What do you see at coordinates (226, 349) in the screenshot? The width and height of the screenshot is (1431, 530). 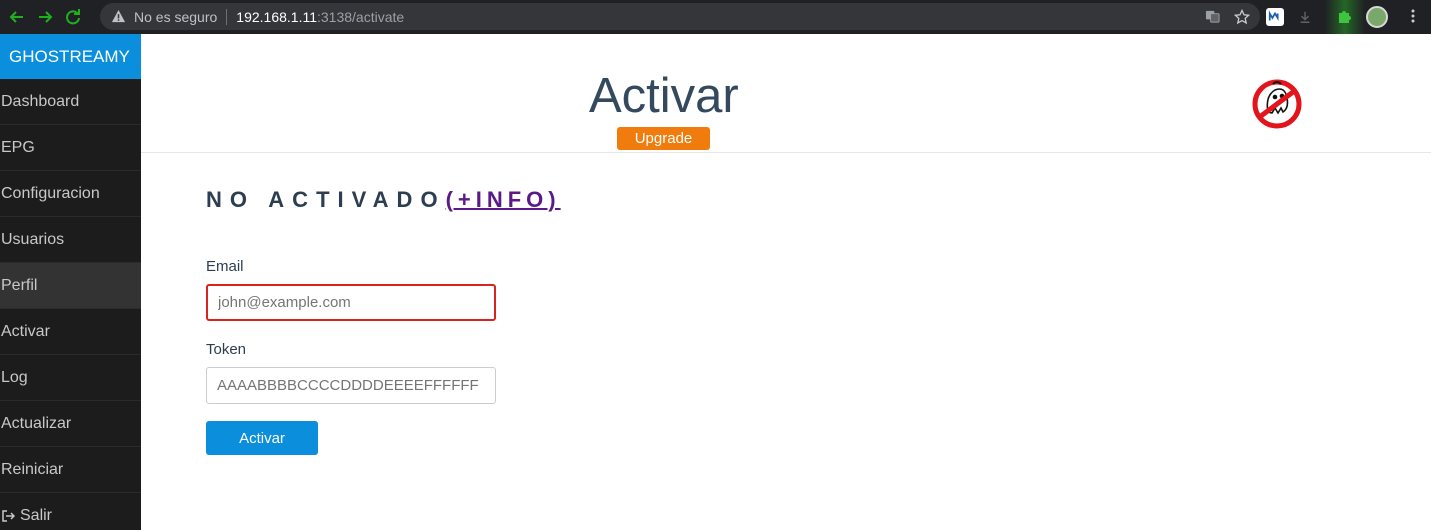 I see `token-label: Token` at bounding box center [226, 349].